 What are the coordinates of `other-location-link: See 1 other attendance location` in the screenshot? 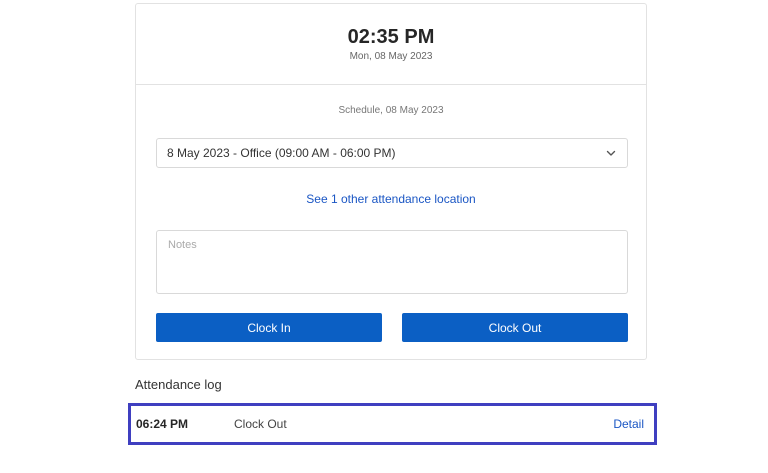 It's located at (391, 199).